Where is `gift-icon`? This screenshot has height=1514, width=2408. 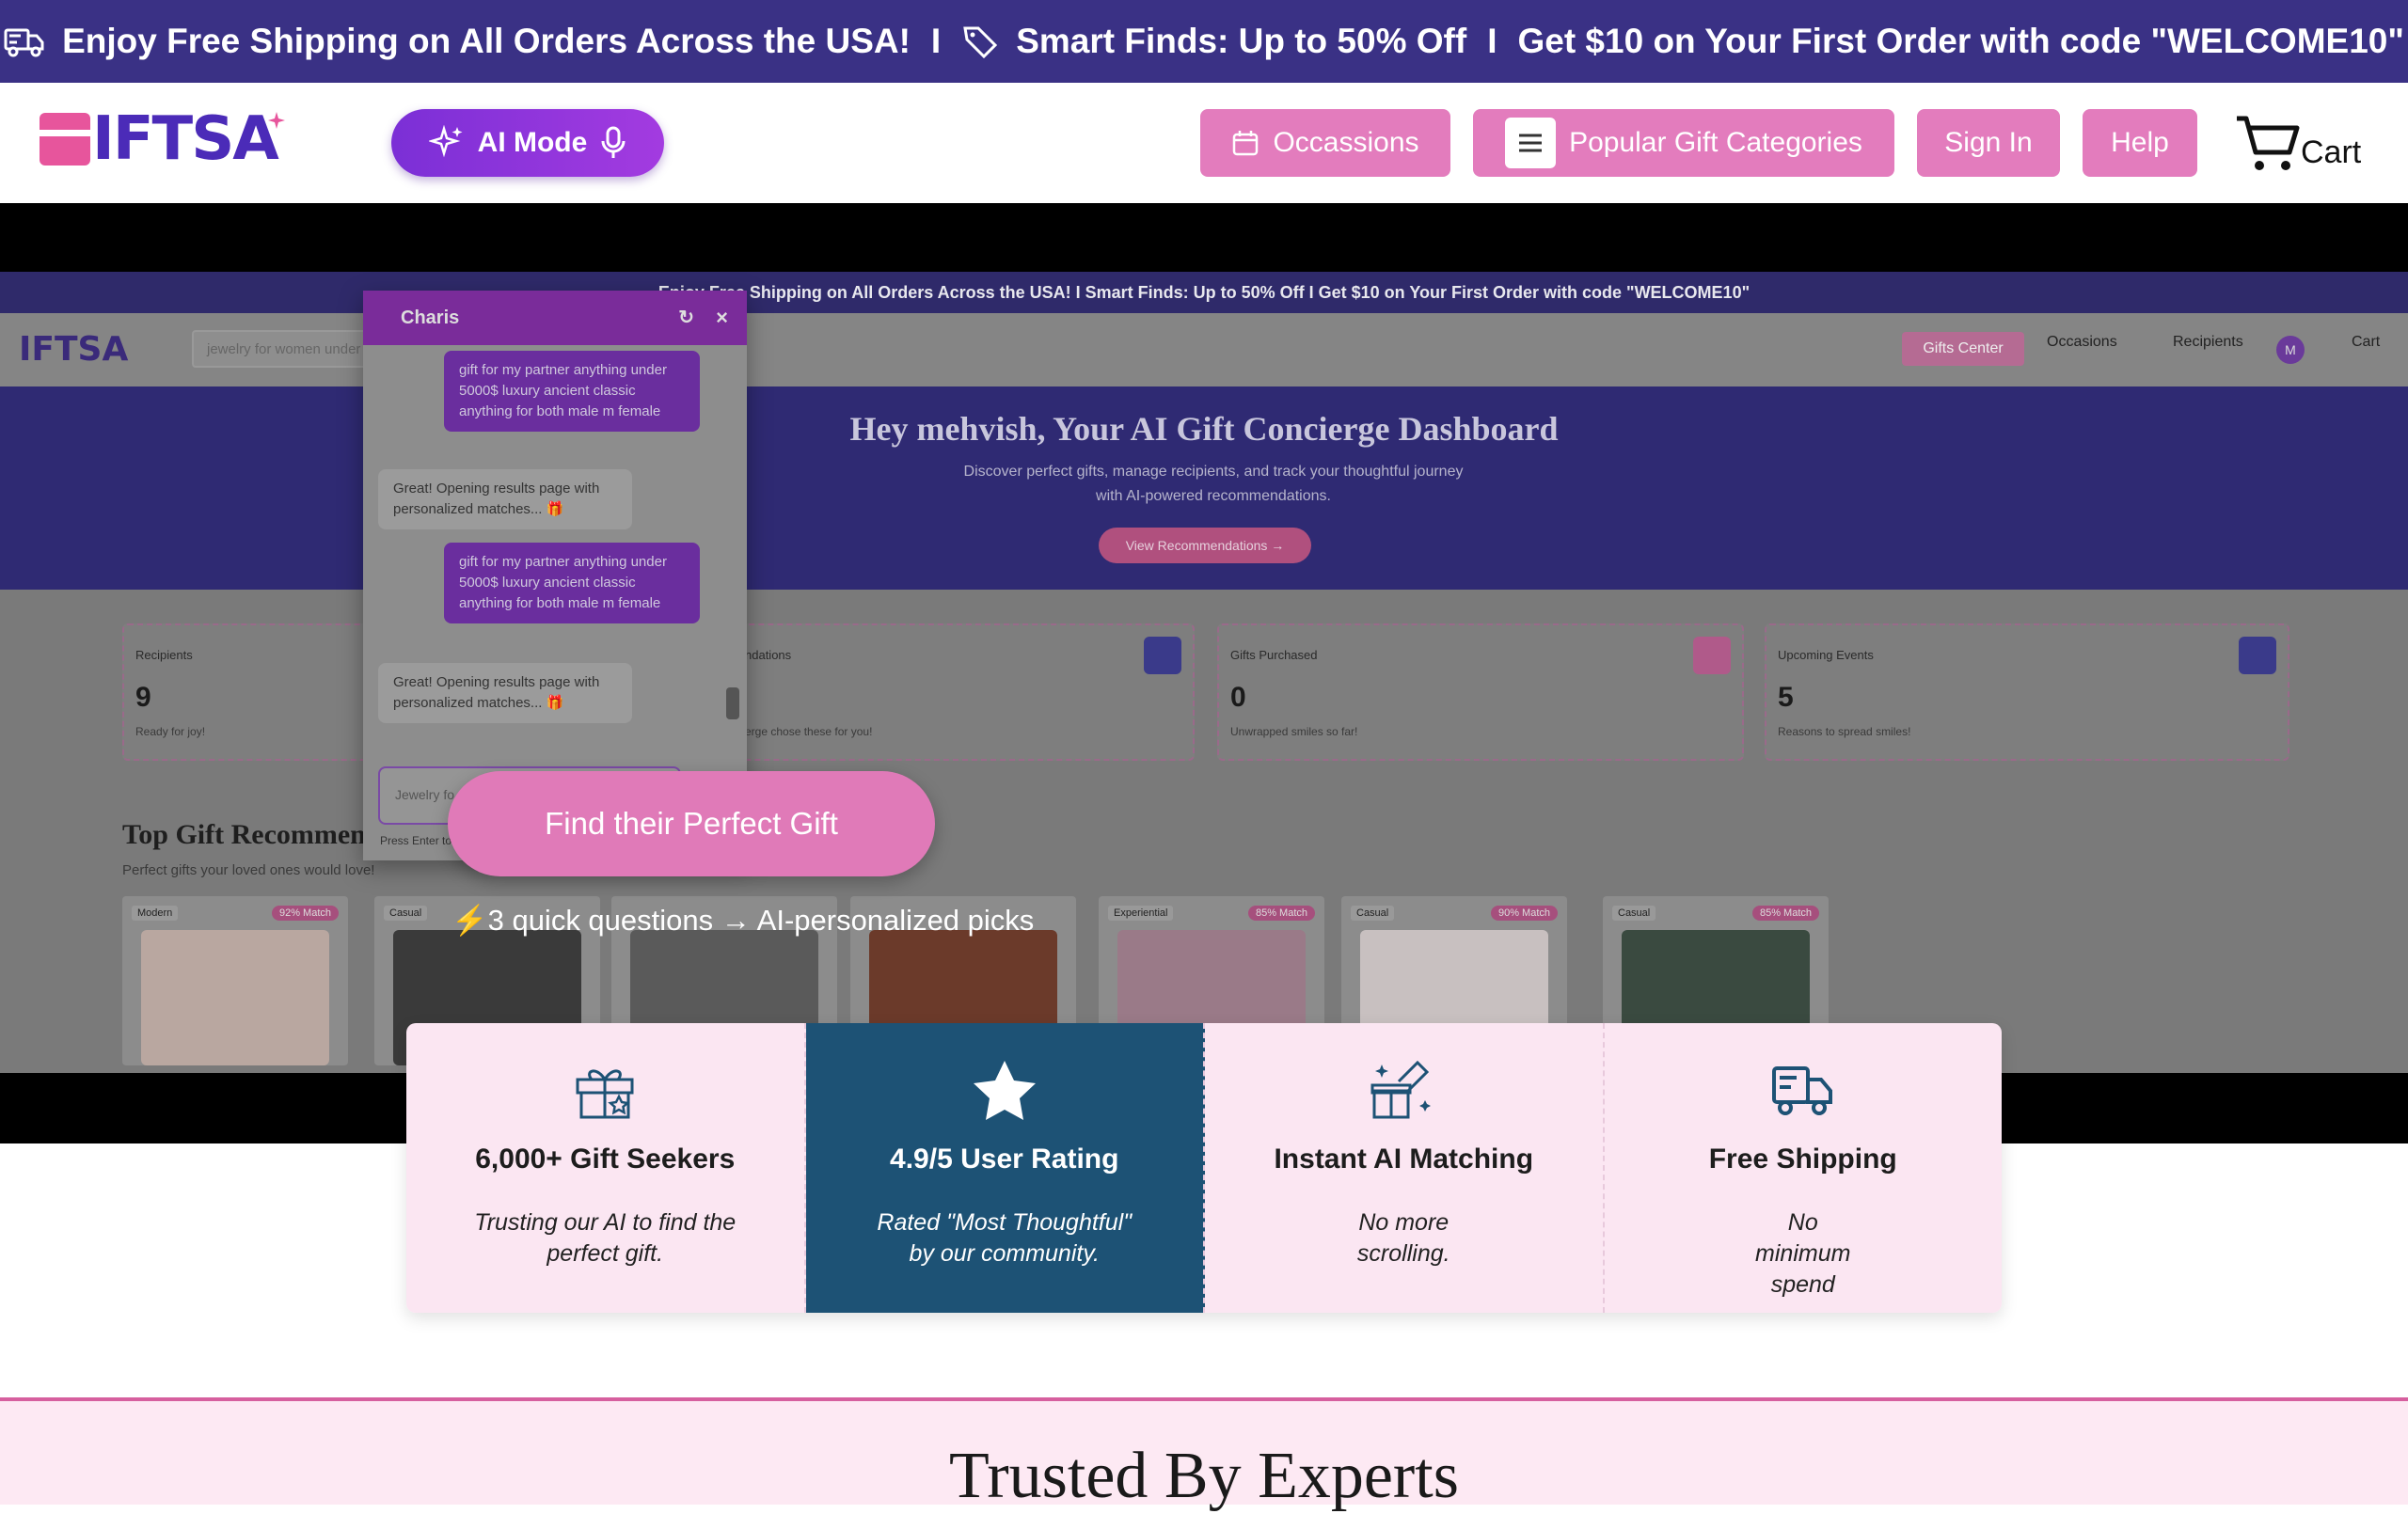
gift-icon is located at coordinates (605, 1094).